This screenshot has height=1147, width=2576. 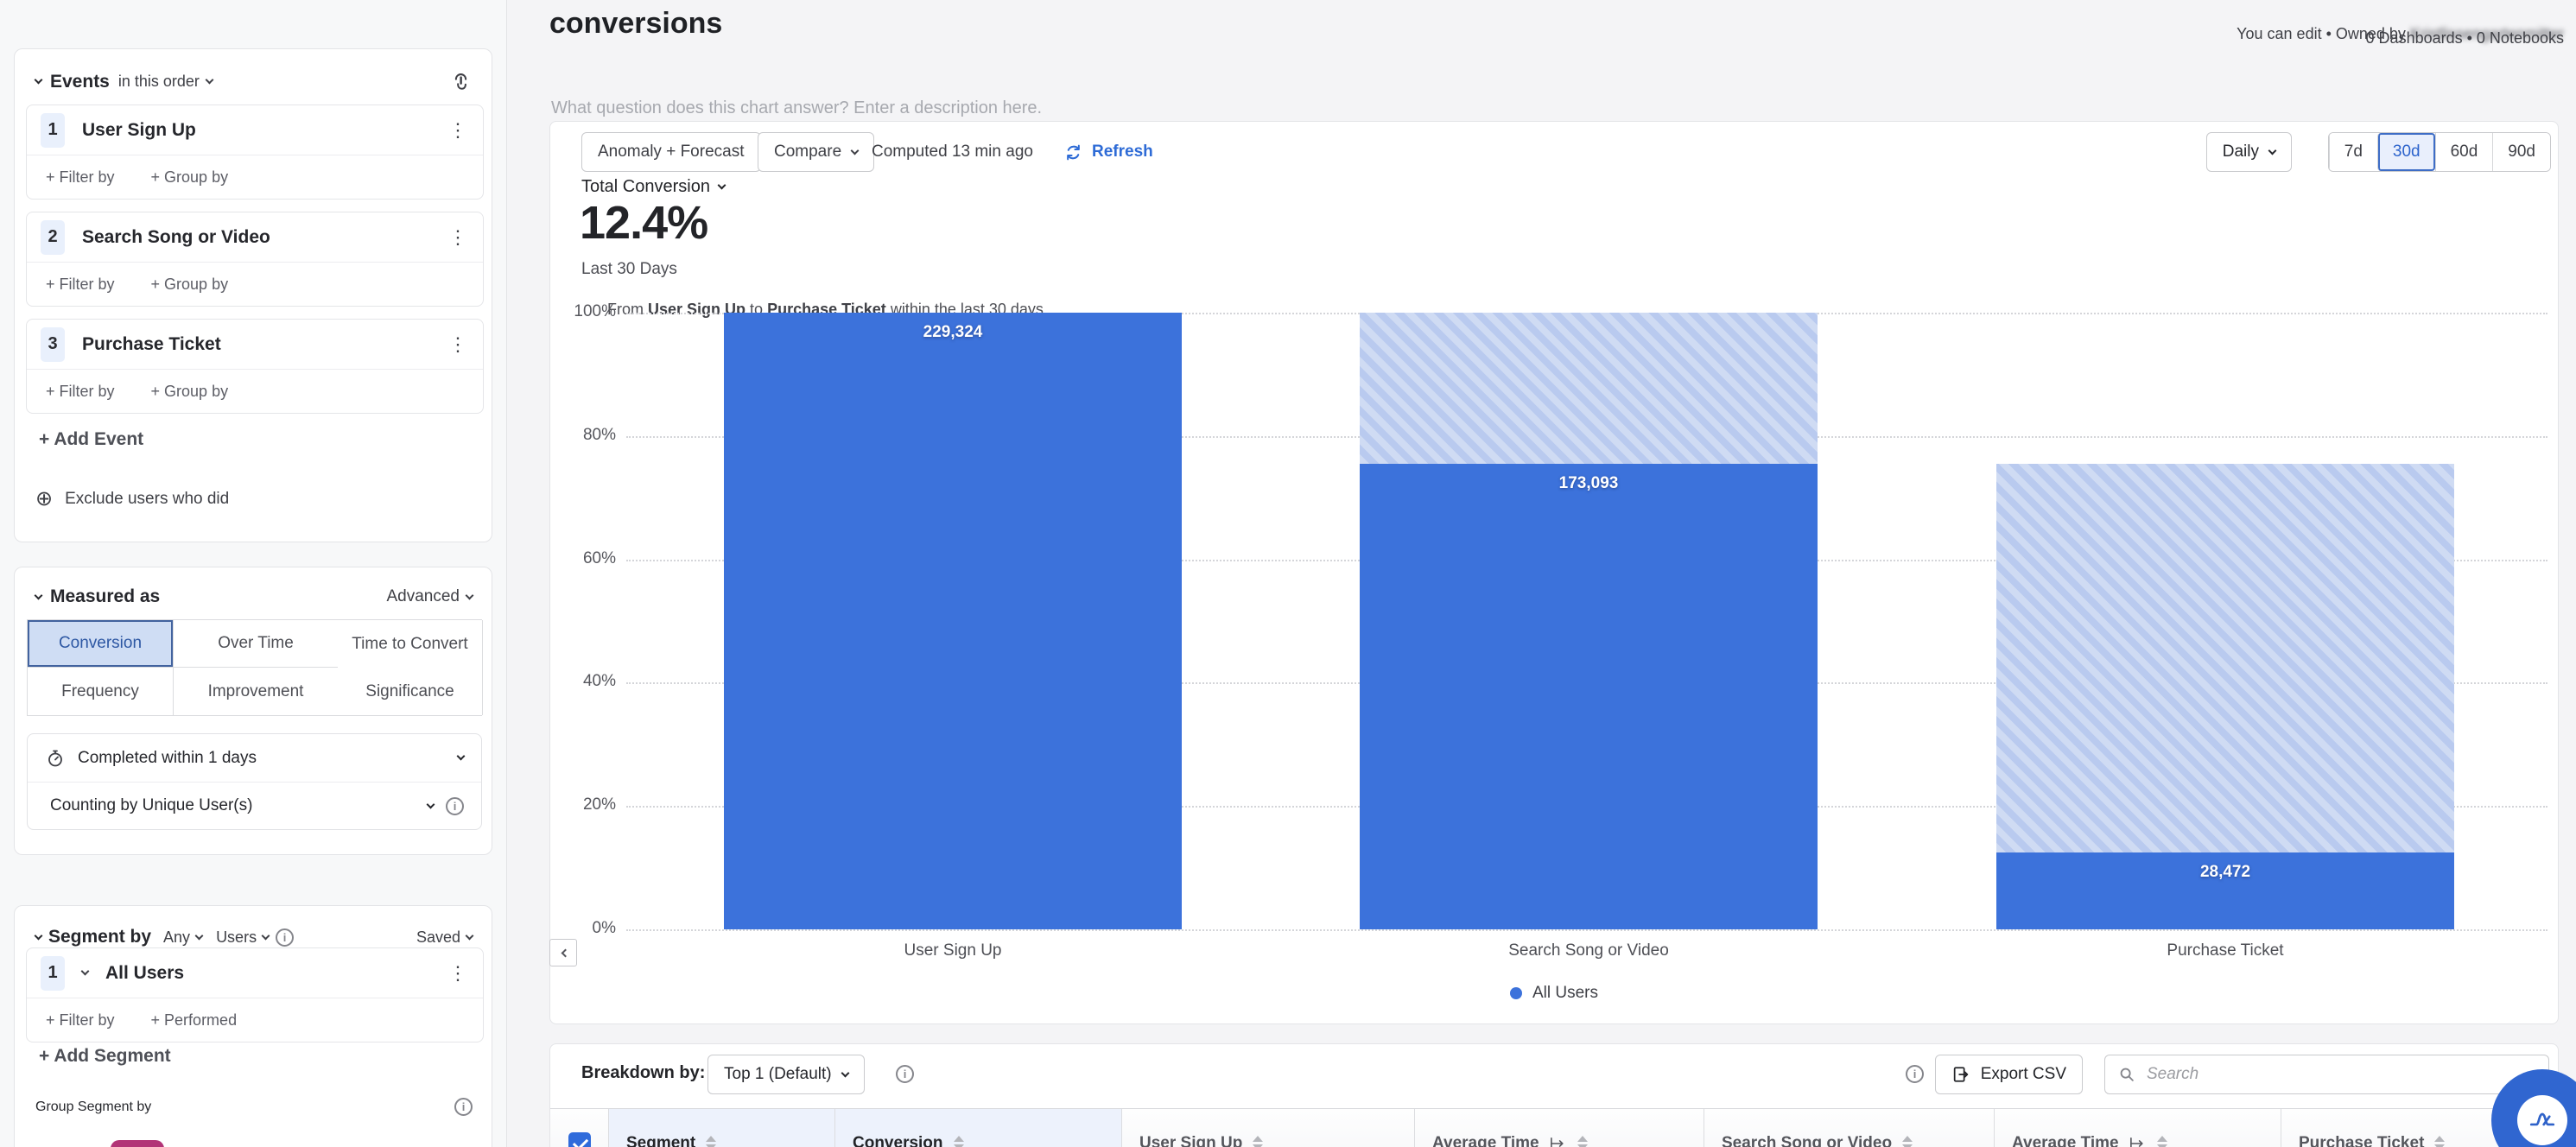 I want to click on breakdown-by-label: Breakdown by:, so click(x=643, y=1072).